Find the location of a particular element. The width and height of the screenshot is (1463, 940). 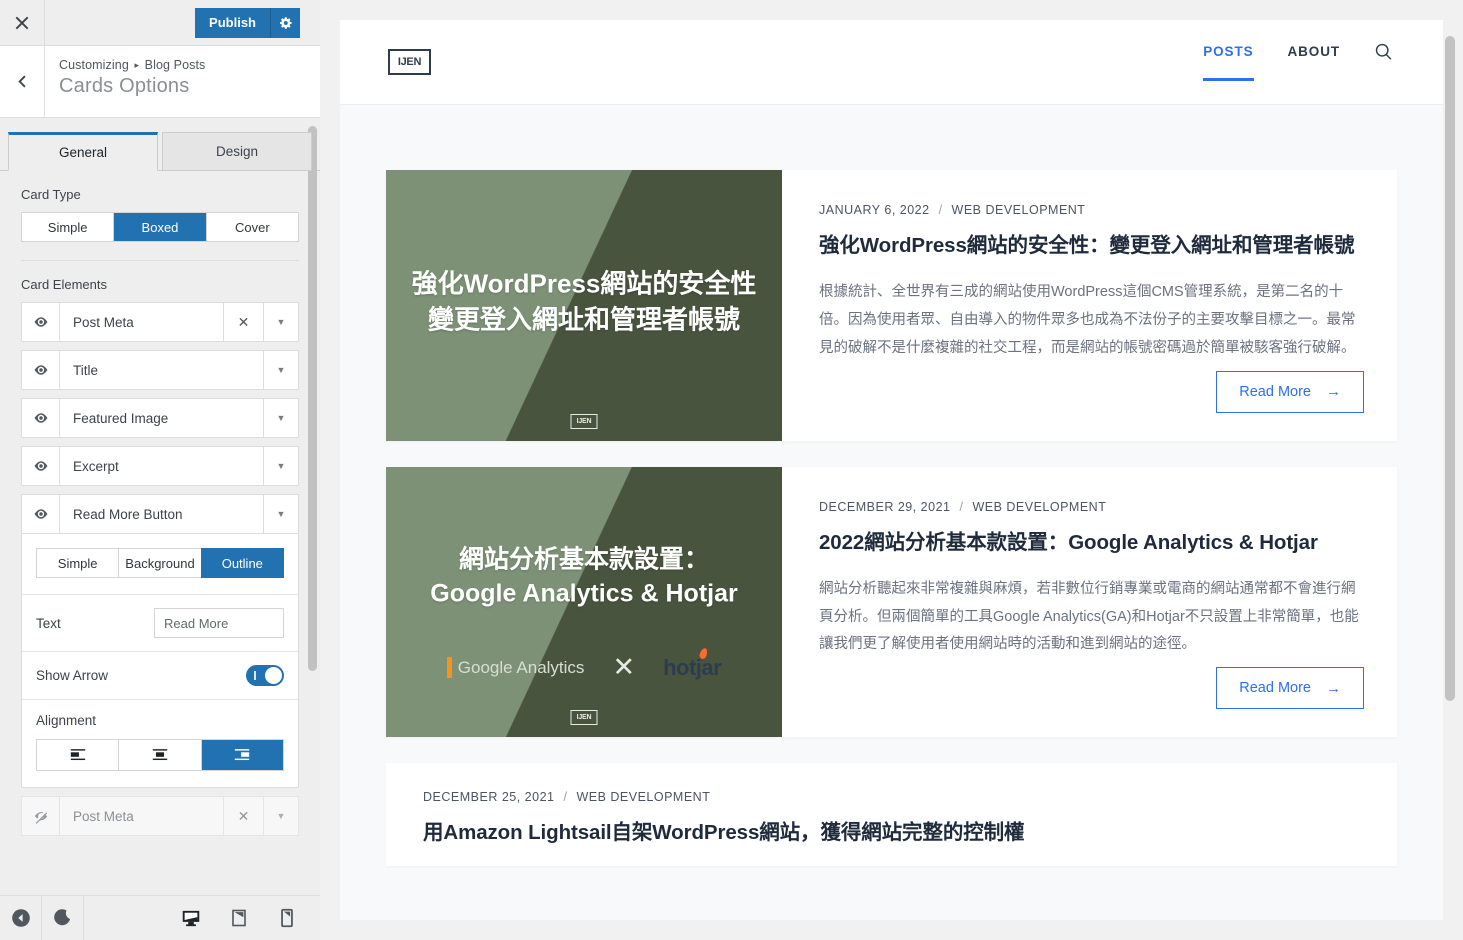

mobile-preview-button is located at coordinates (287, 918).